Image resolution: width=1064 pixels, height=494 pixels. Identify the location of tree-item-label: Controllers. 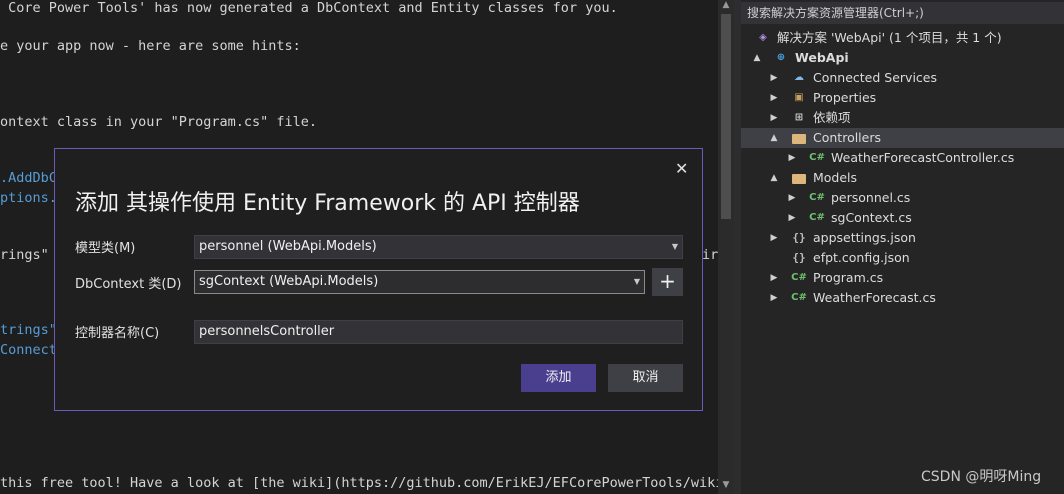
(847, 137).